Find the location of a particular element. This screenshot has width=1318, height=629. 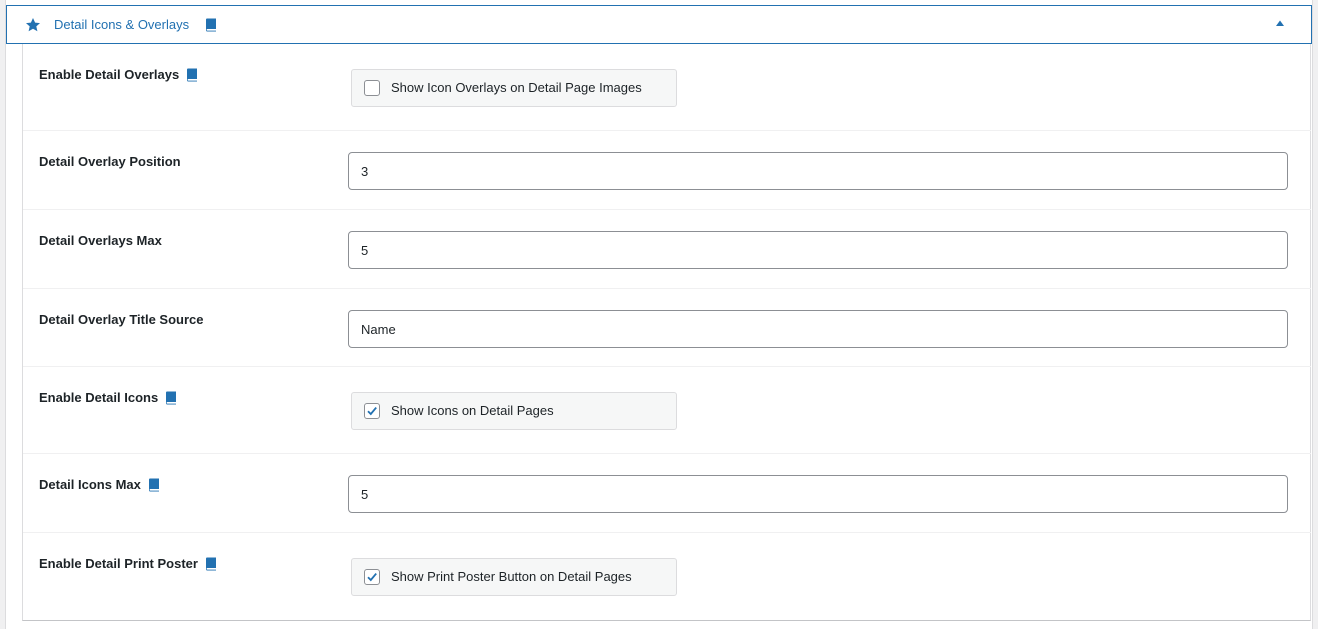

detail-overlay-title-source-input is located at coordinates (818, 329).